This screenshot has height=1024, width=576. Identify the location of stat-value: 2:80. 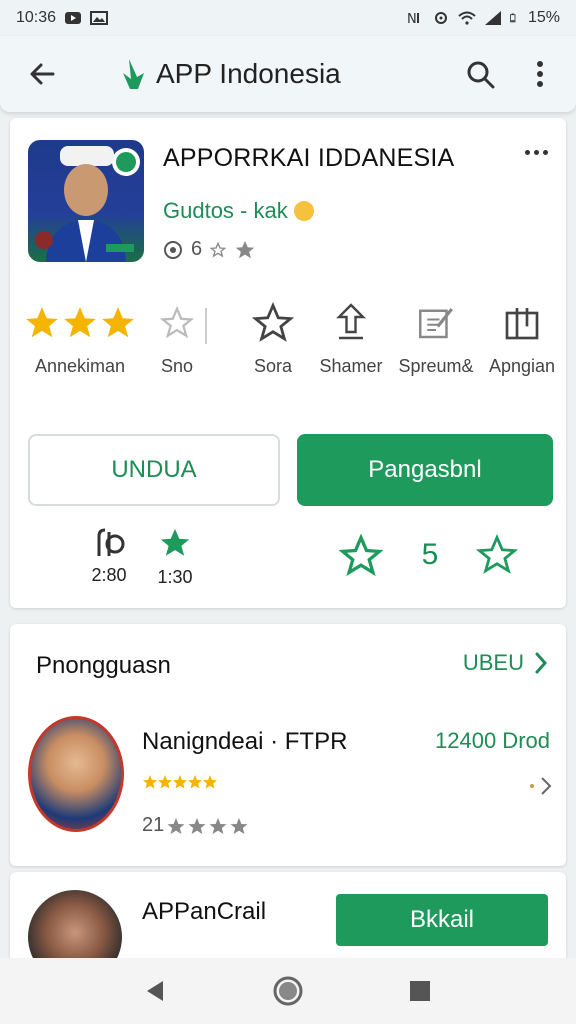
(109, 575).